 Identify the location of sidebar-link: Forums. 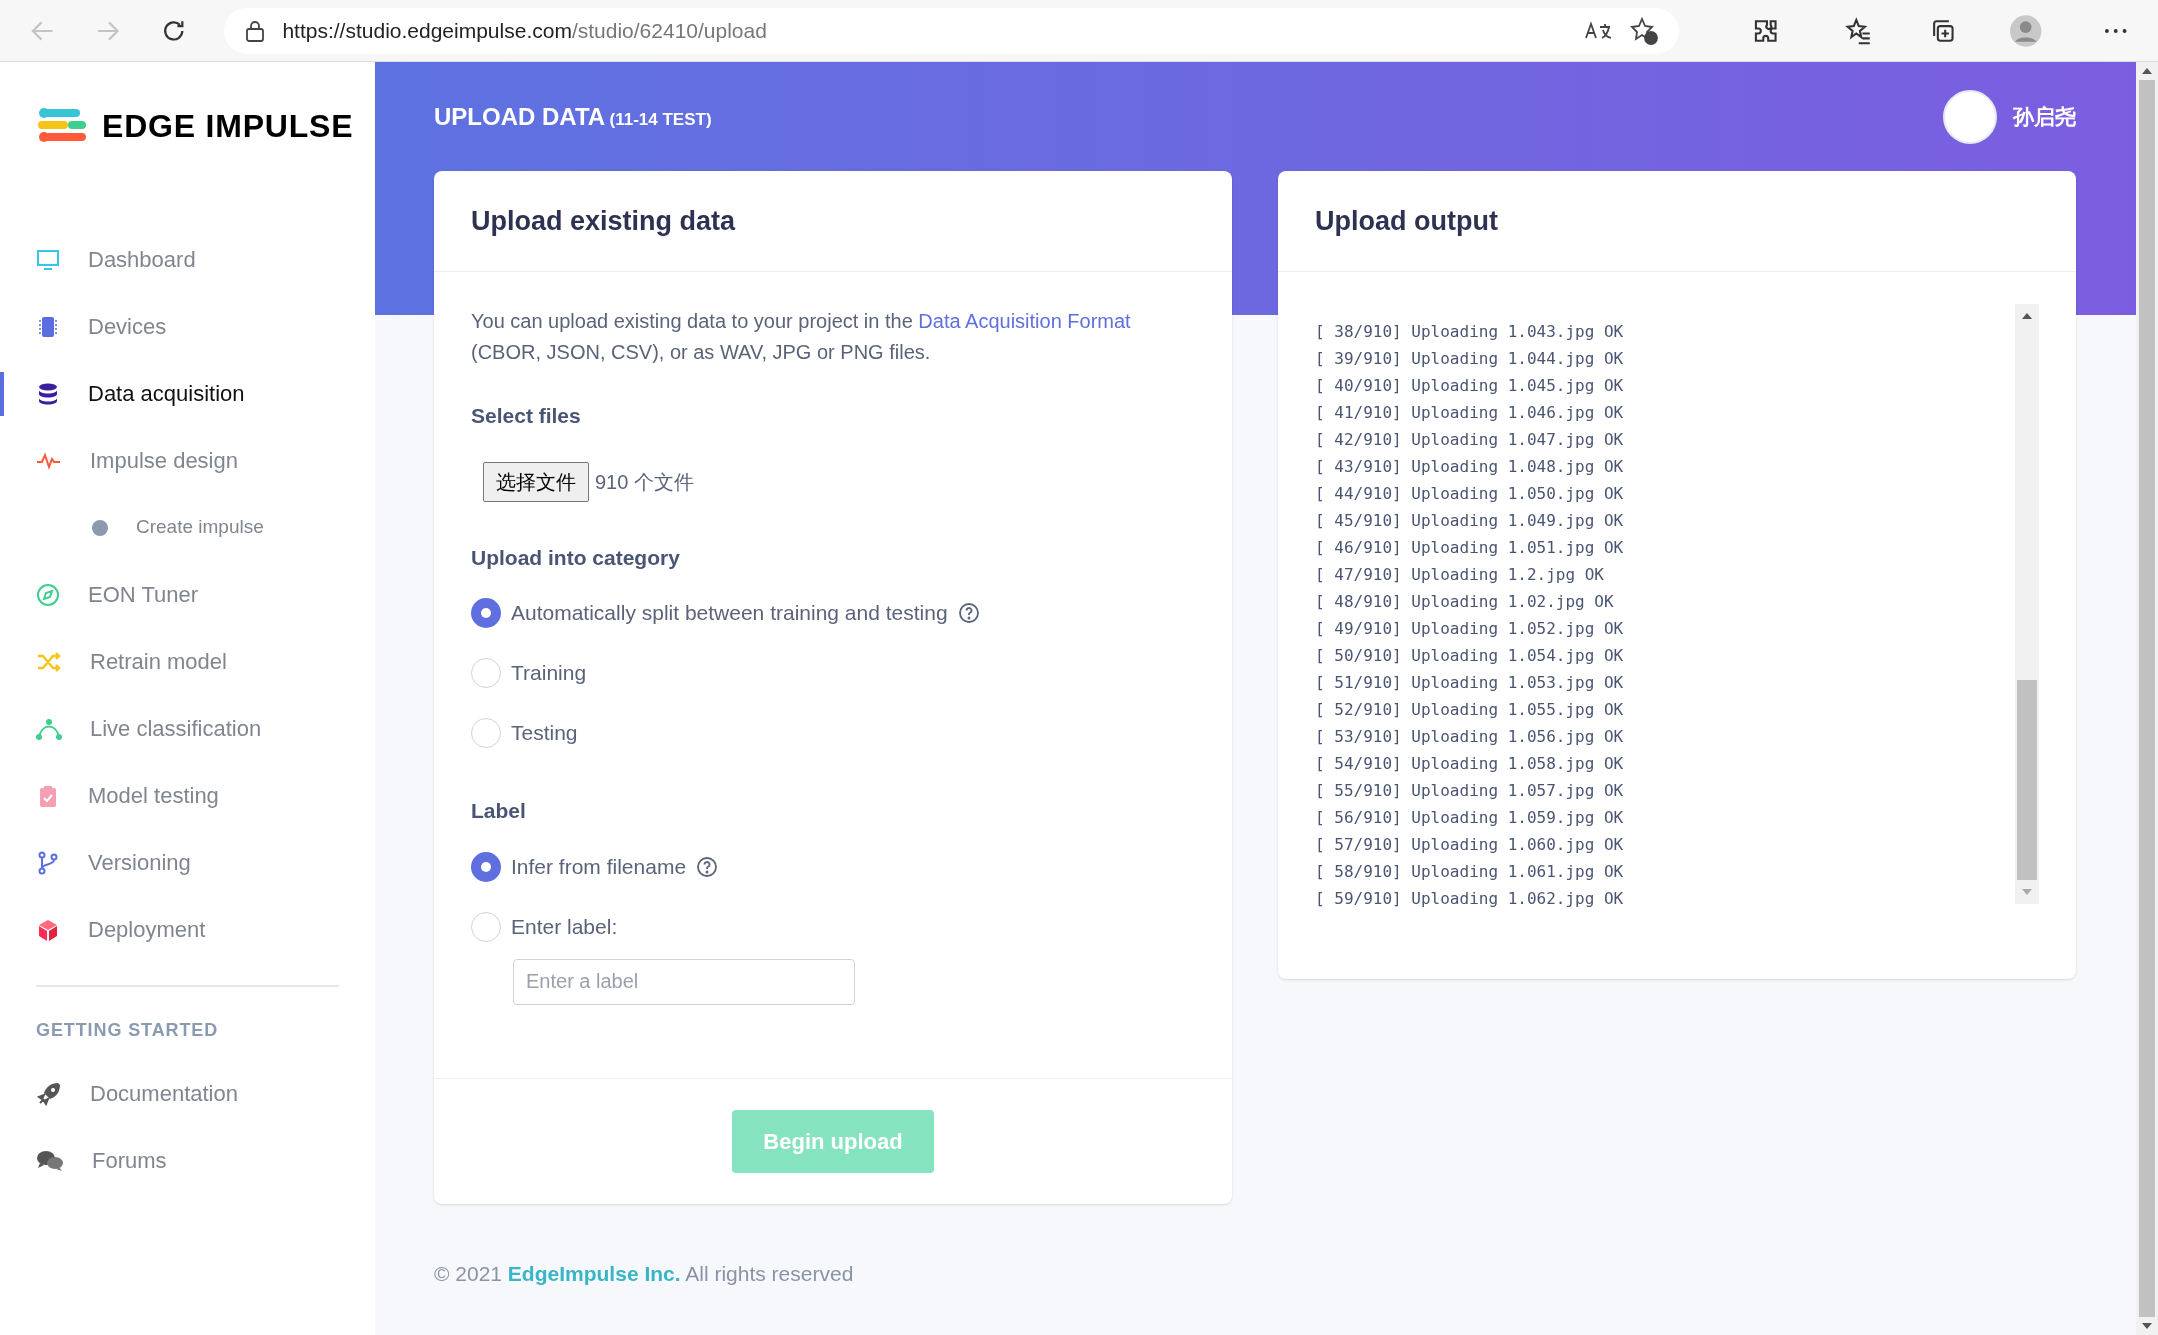
(187, 1160).